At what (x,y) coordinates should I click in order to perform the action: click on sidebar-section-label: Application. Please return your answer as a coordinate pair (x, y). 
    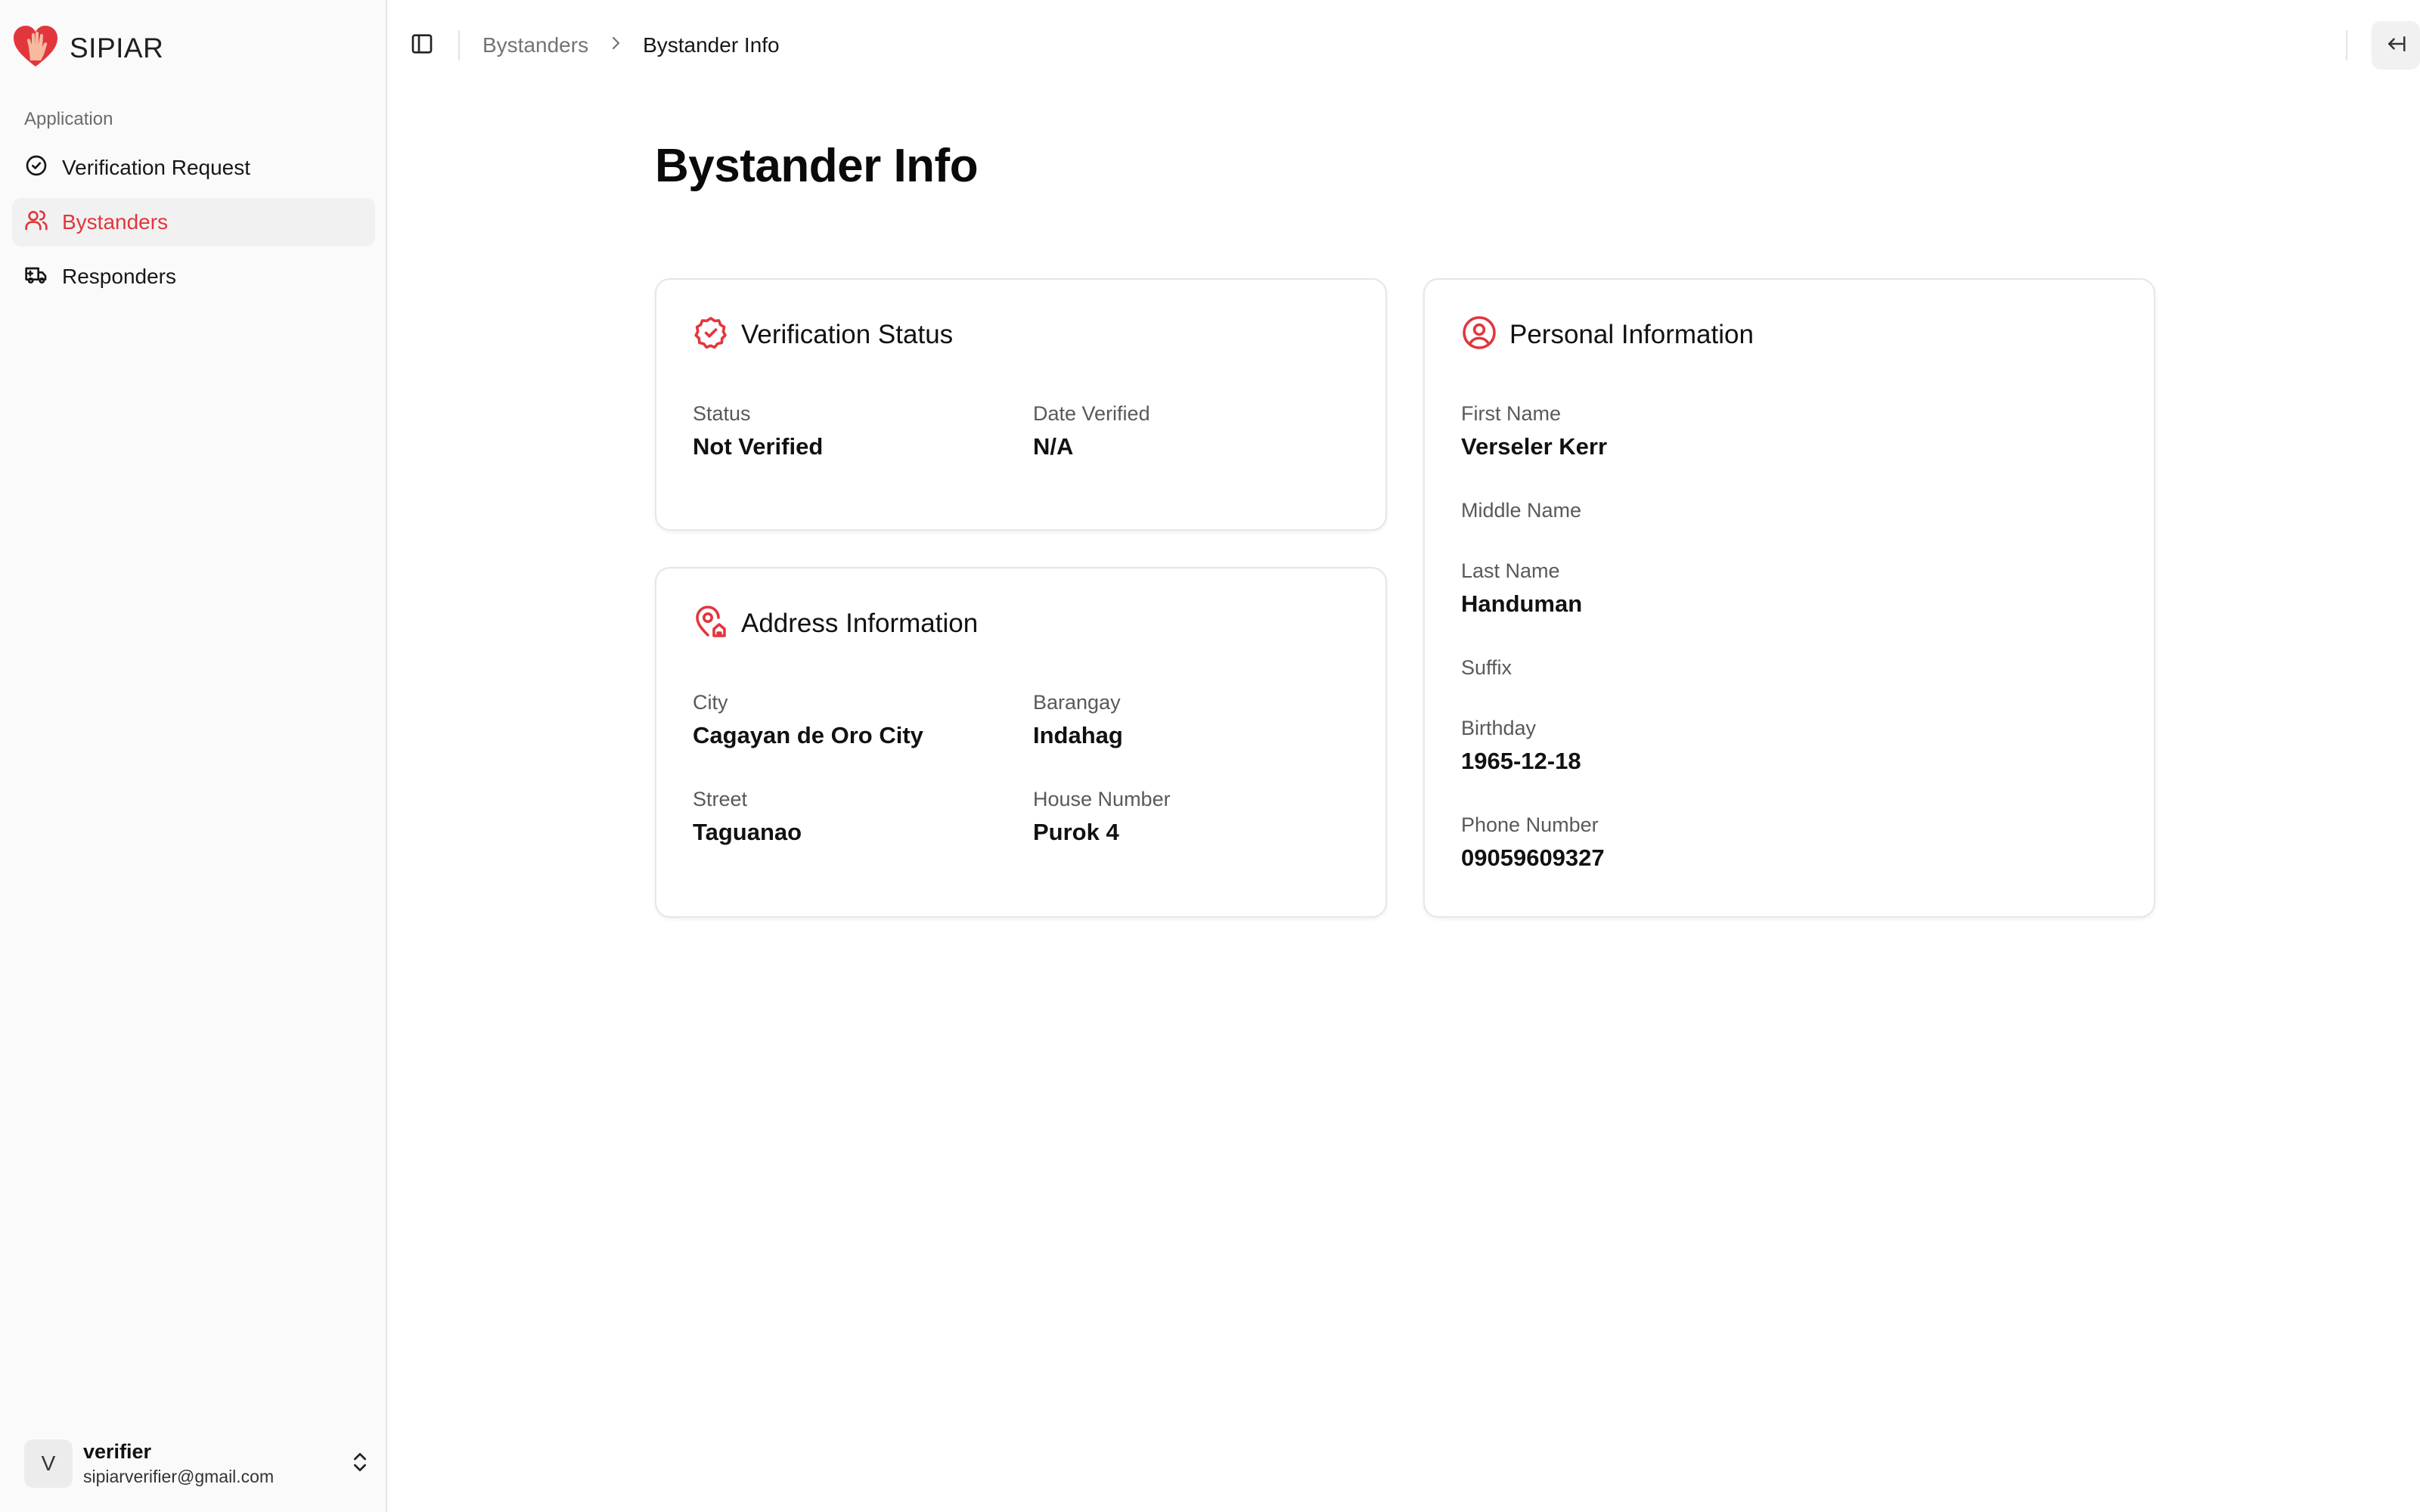
    Looking at the image, I should click on (68, 119).